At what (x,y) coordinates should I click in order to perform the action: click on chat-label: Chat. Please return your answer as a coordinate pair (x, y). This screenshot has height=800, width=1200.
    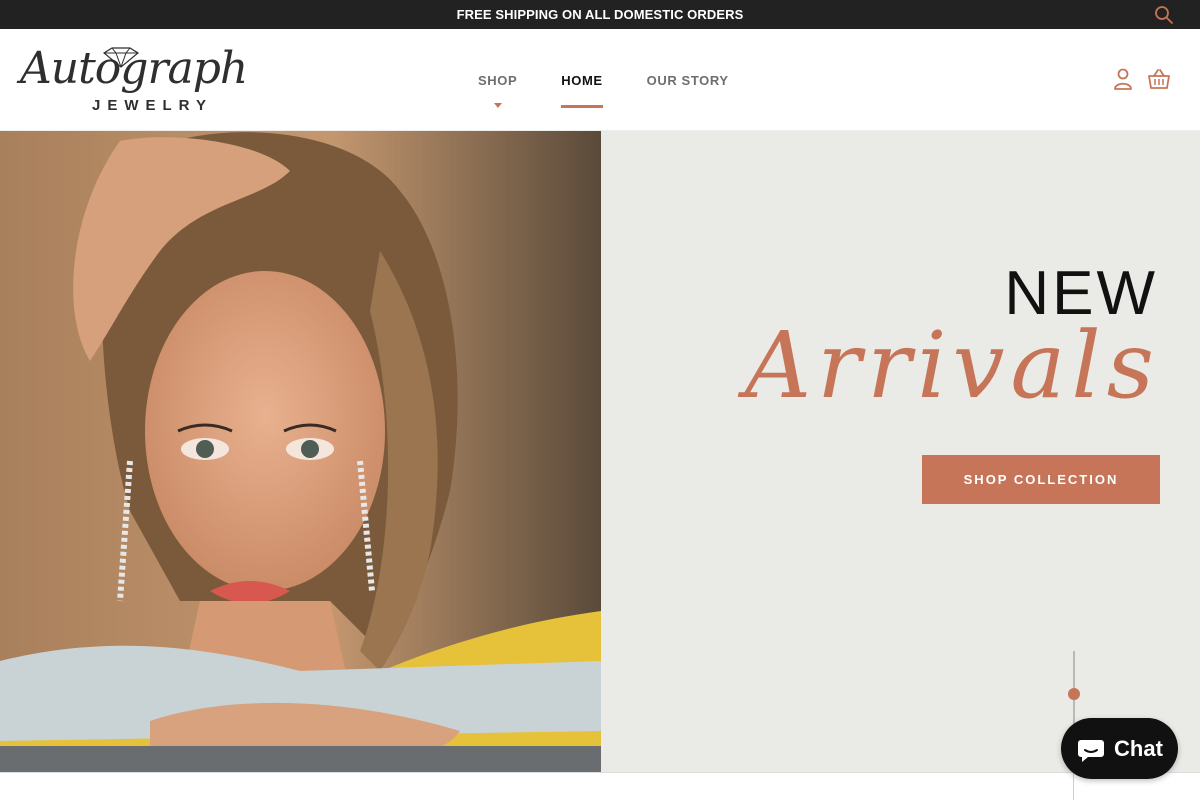
    Looking at the image, I should click on (1138, 748).